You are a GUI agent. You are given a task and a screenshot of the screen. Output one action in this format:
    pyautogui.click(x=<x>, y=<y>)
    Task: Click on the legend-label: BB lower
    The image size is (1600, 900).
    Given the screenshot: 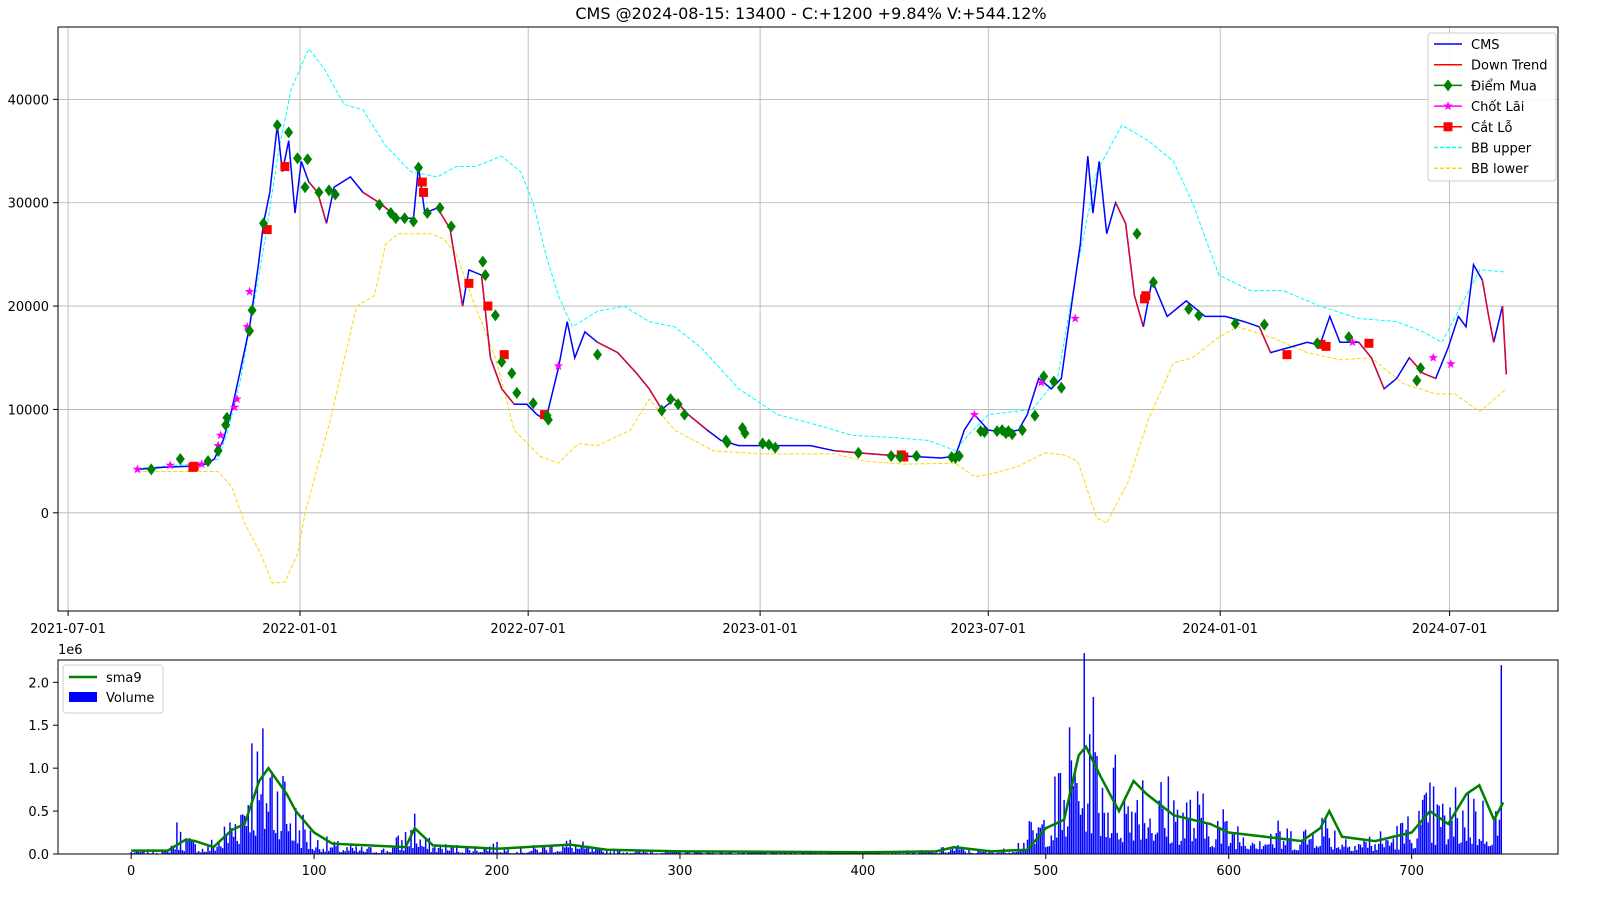 What is the action you would take?
    pyautogui.click(x=1500, y=169)
    